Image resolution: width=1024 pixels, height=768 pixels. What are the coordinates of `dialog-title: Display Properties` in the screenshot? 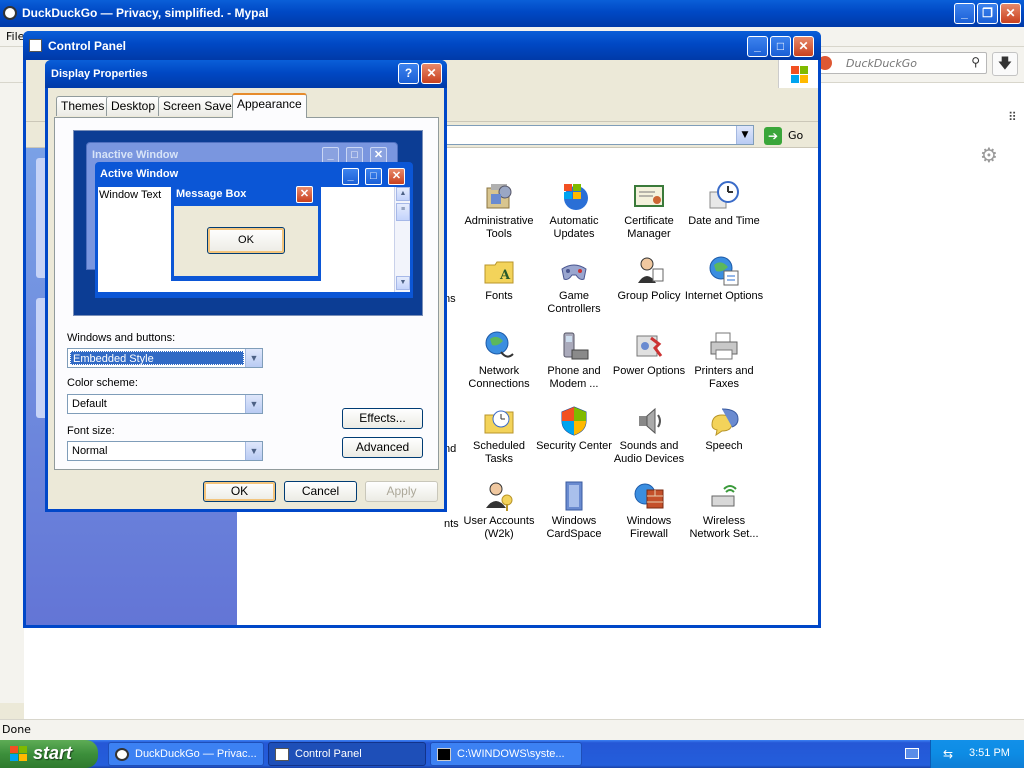 It's located at (99, 74).